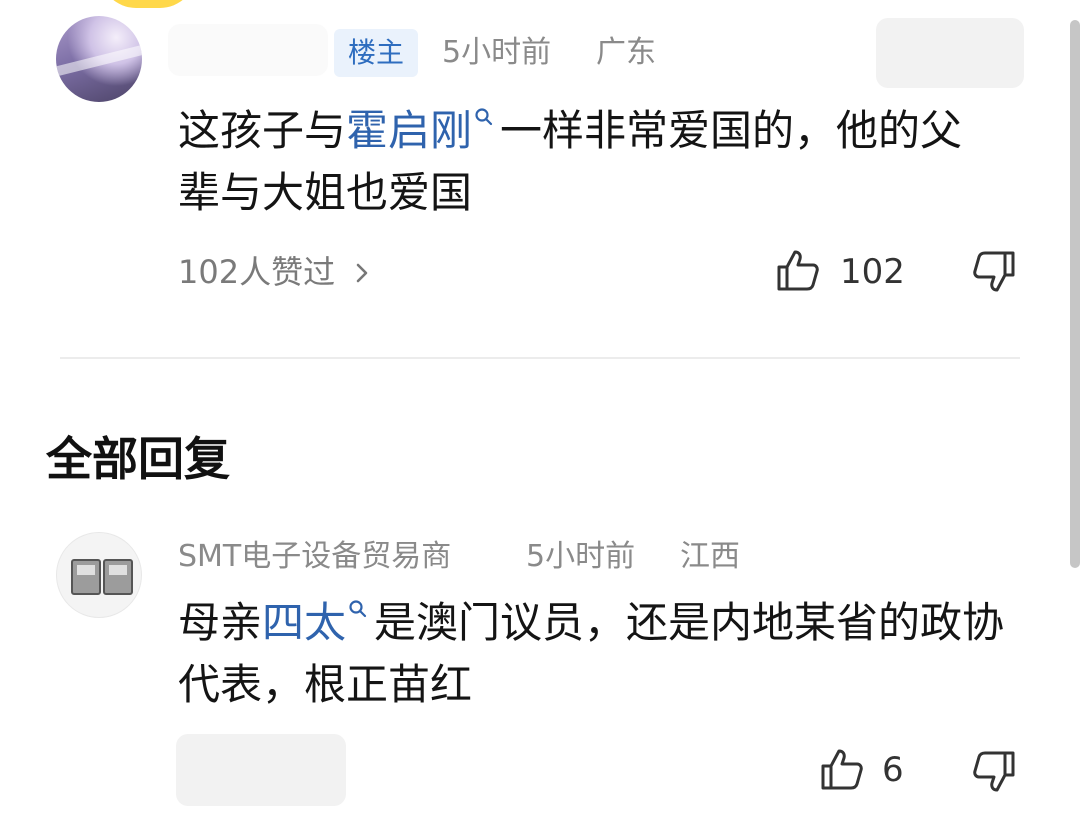 Image resolution: width=1080 pixels, height=822 pixels. What do you see at coordinates (626, 52) in the screenshot?
I see `comment-location: 广东` at bounding box center [626, 52].